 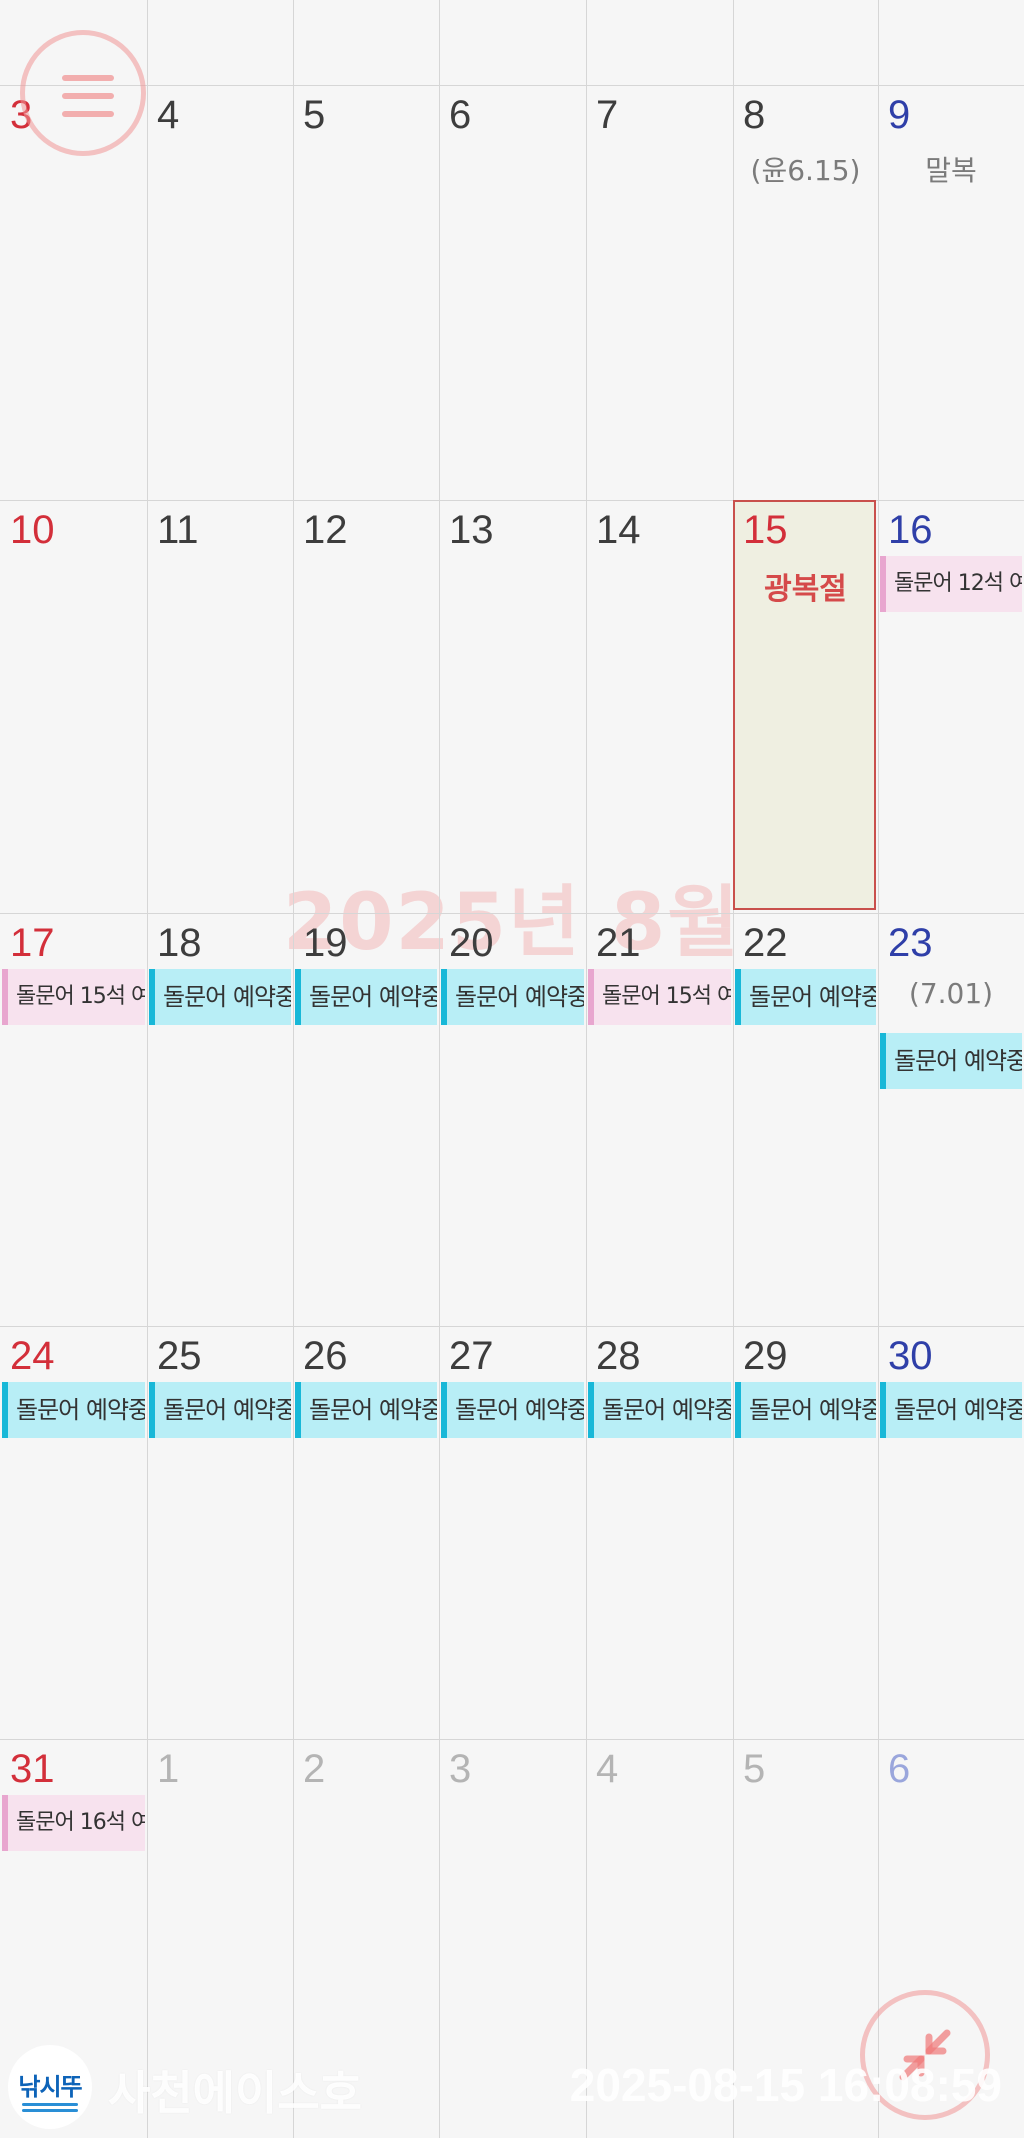 I want to click on day-cell: 3, so click(x=512, y=1938).